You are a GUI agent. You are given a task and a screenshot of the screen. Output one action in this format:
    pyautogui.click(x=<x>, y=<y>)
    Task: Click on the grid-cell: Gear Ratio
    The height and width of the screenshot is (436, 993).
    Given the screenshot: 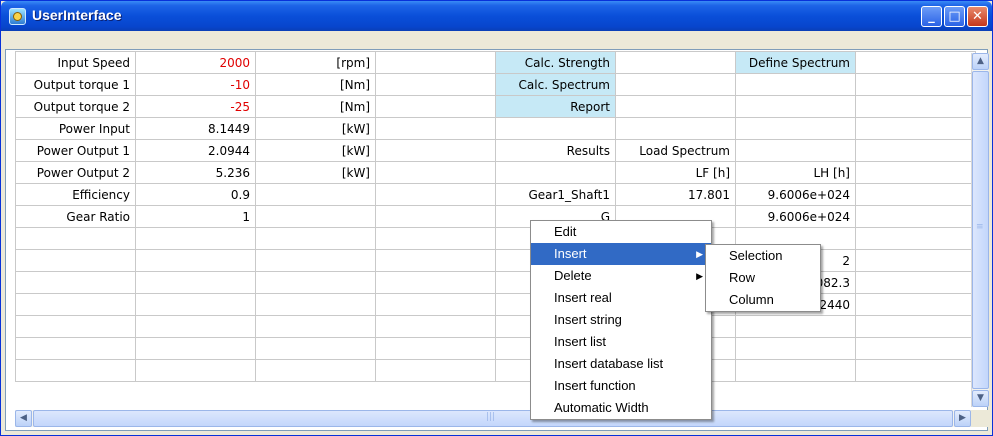 What is the action you would take?
    pyautogui.click(x=75, y=216)
    